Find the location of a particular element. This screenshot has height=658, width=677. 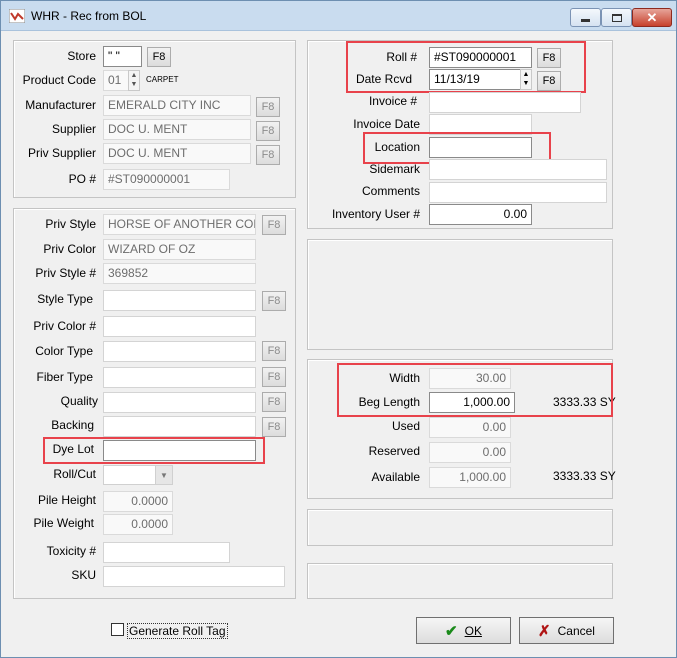

maximize-icon is located at coordinates (616, 17).